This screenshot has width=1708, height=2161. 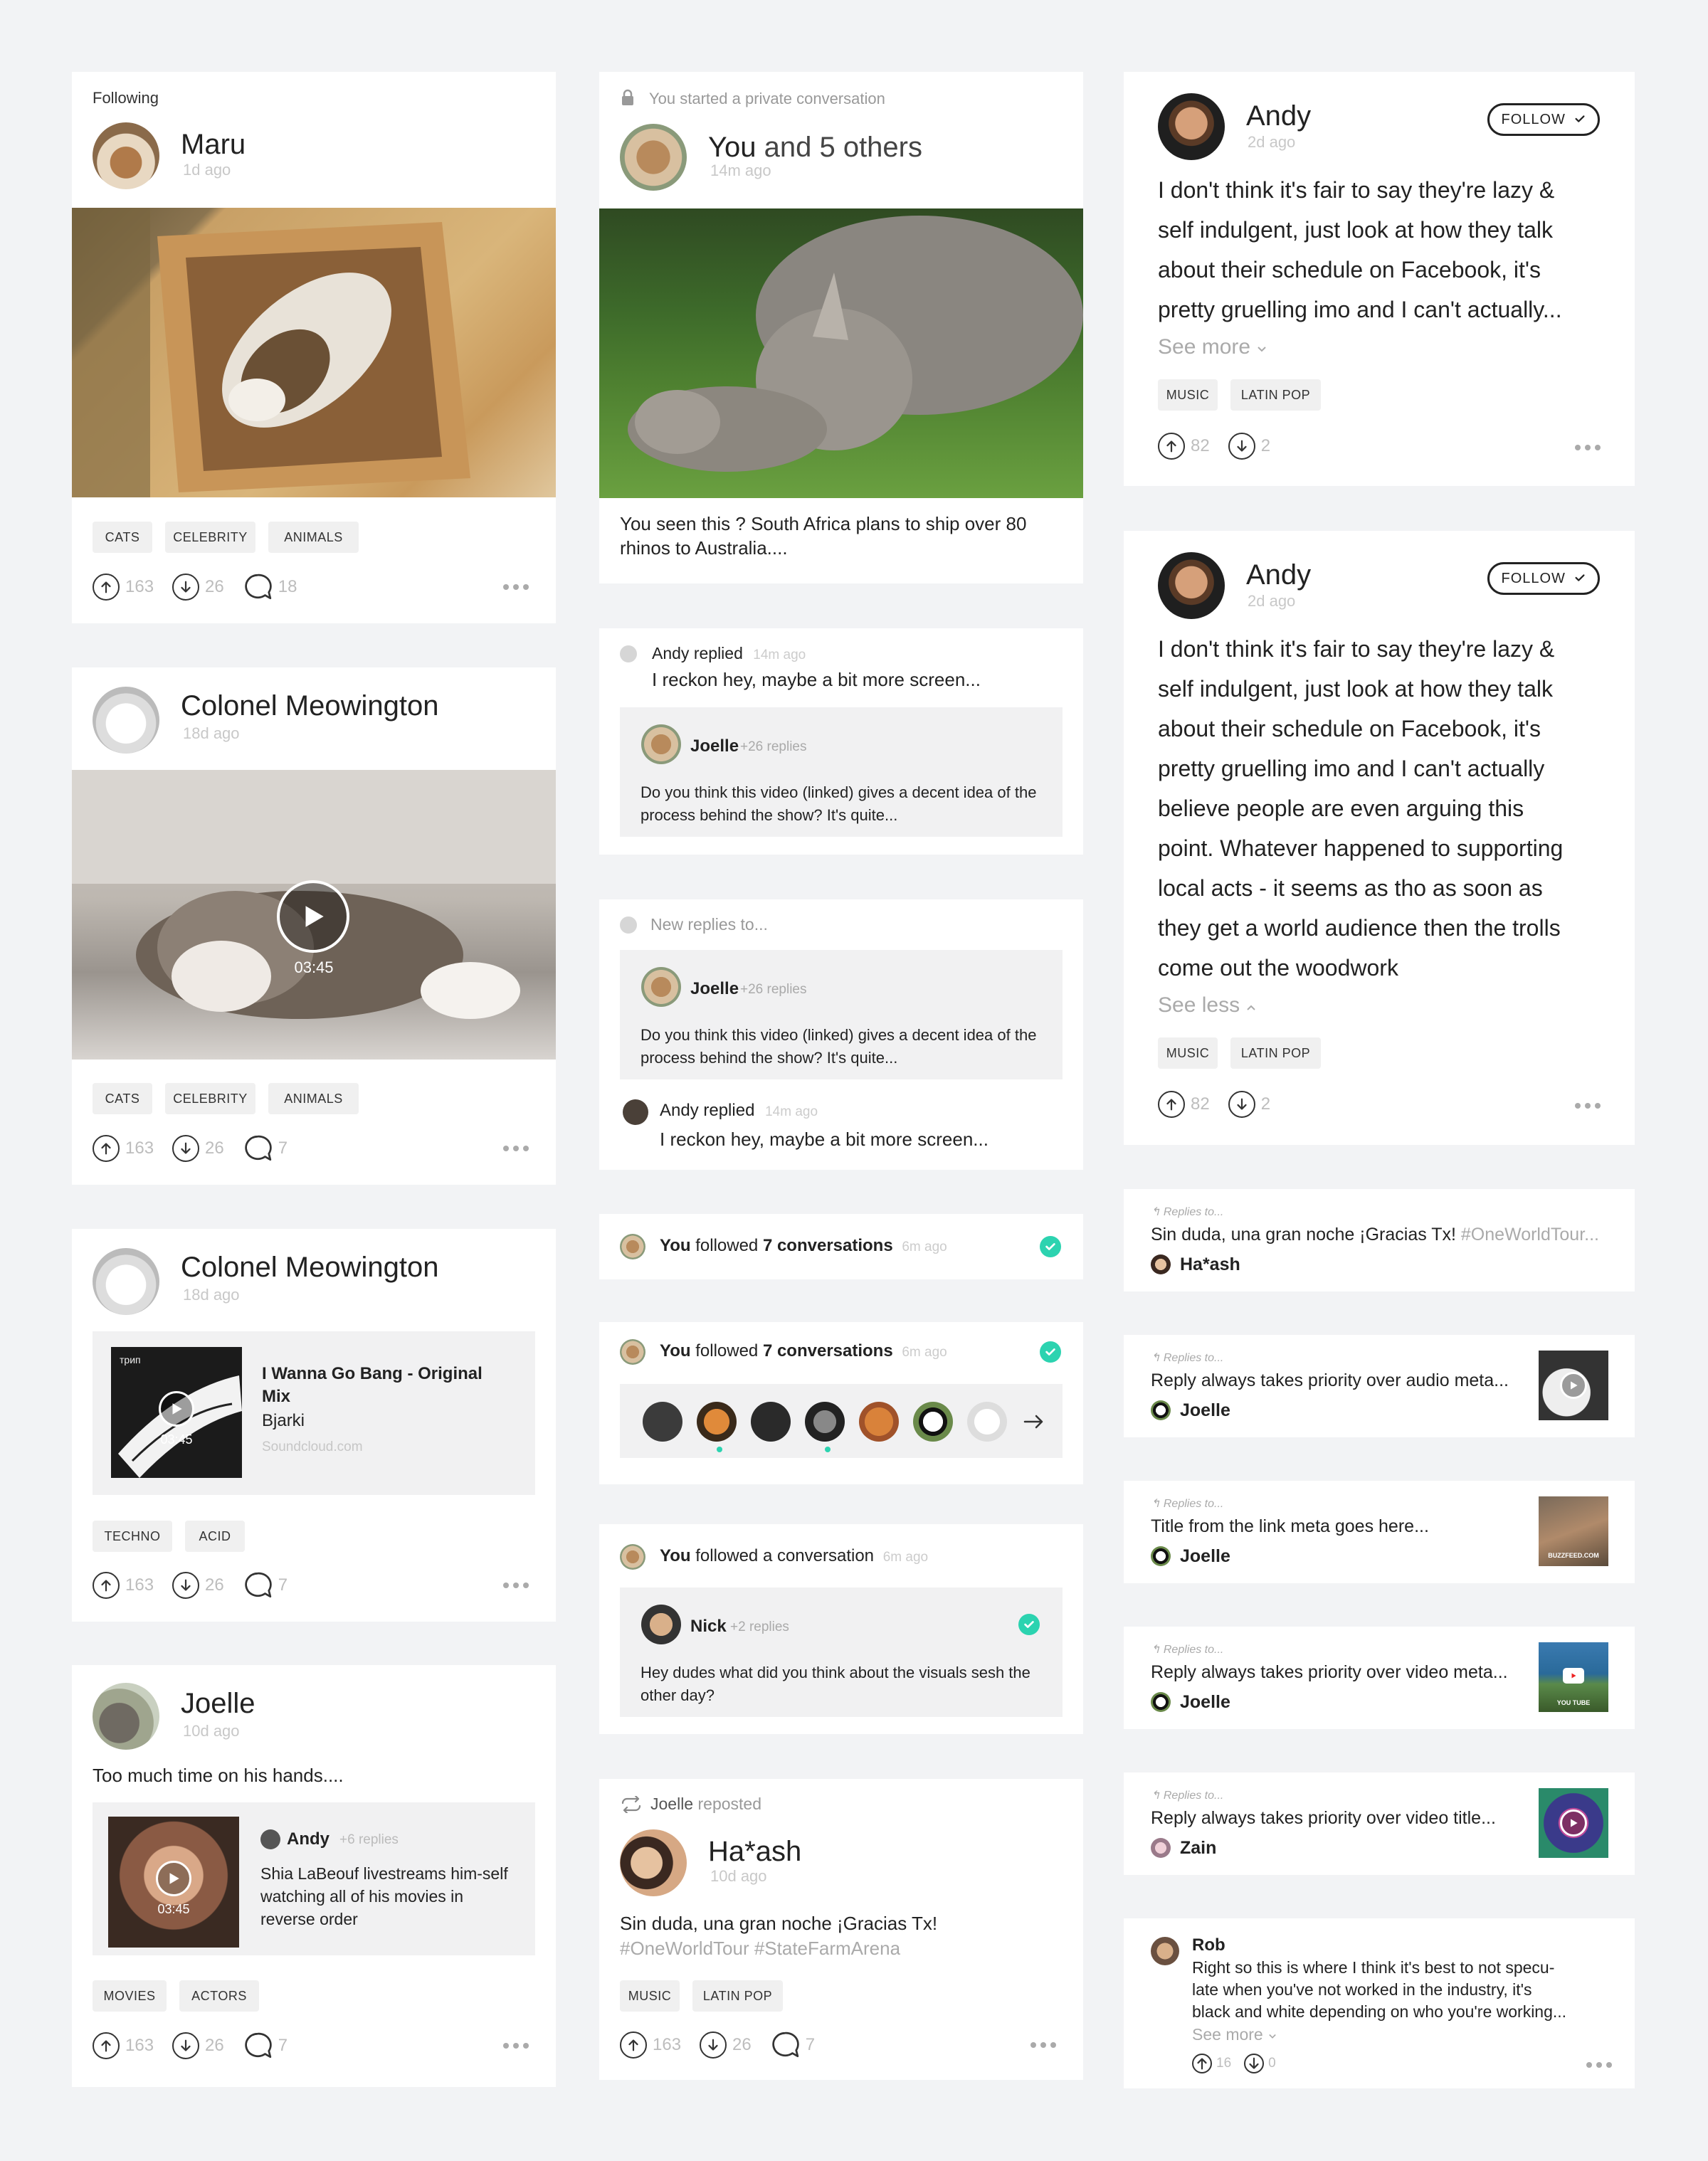 I want to click on tag-techno: TECHNO, so click(x=132, y=1536).